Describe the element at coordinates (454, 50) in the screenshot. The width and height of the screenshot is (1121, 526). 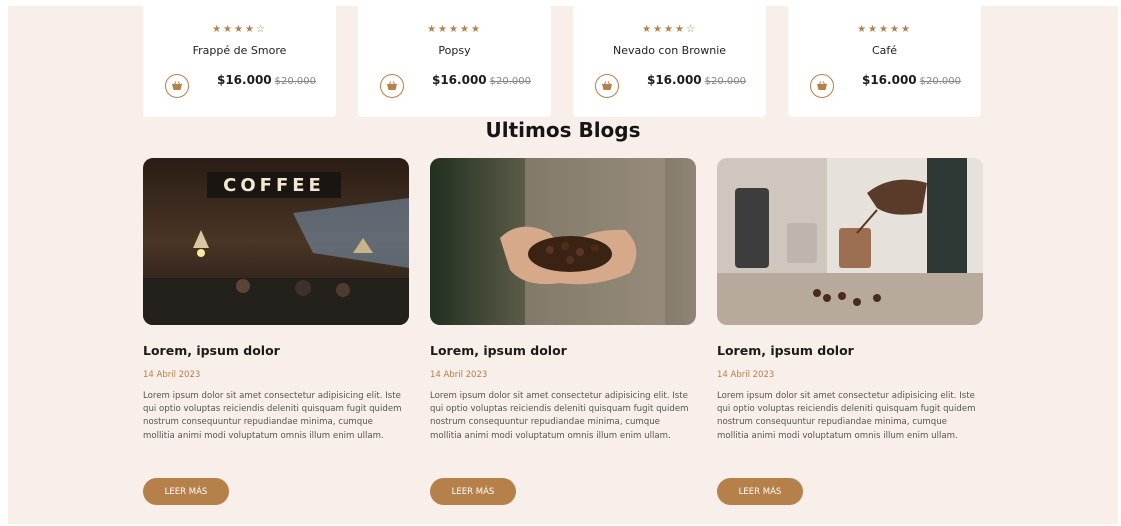
I see `product-name: Popsy` at that location.